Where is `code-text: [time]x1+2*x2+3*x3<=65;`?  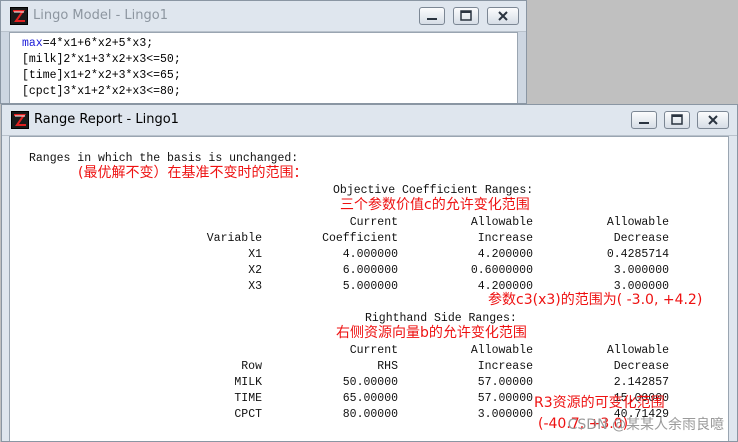 code-text: [time]x1+2*x2+3*x3<=65; is located at coordinates (101, 75).